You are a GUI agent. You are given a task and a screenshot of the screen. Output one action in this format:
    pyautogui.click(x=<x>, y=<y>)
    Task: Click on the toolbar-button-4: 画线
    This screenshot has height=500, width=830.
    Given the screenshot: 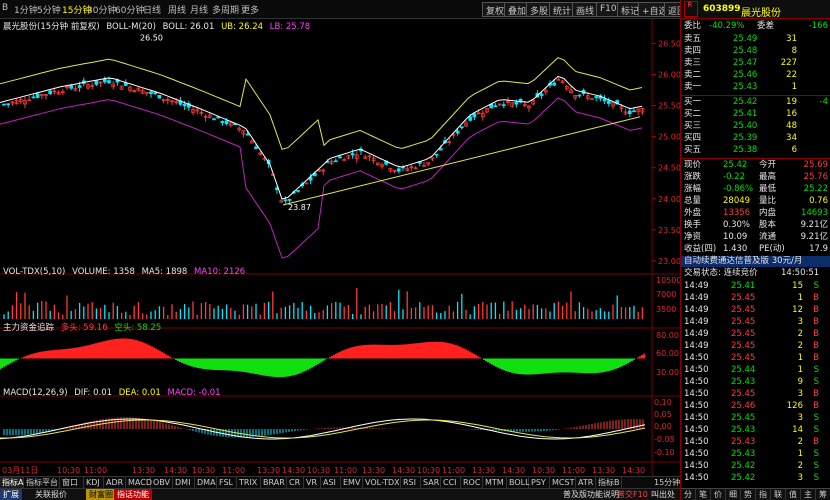 What is the action you would take?
    pyautogui.click(x=585, y=9)
    